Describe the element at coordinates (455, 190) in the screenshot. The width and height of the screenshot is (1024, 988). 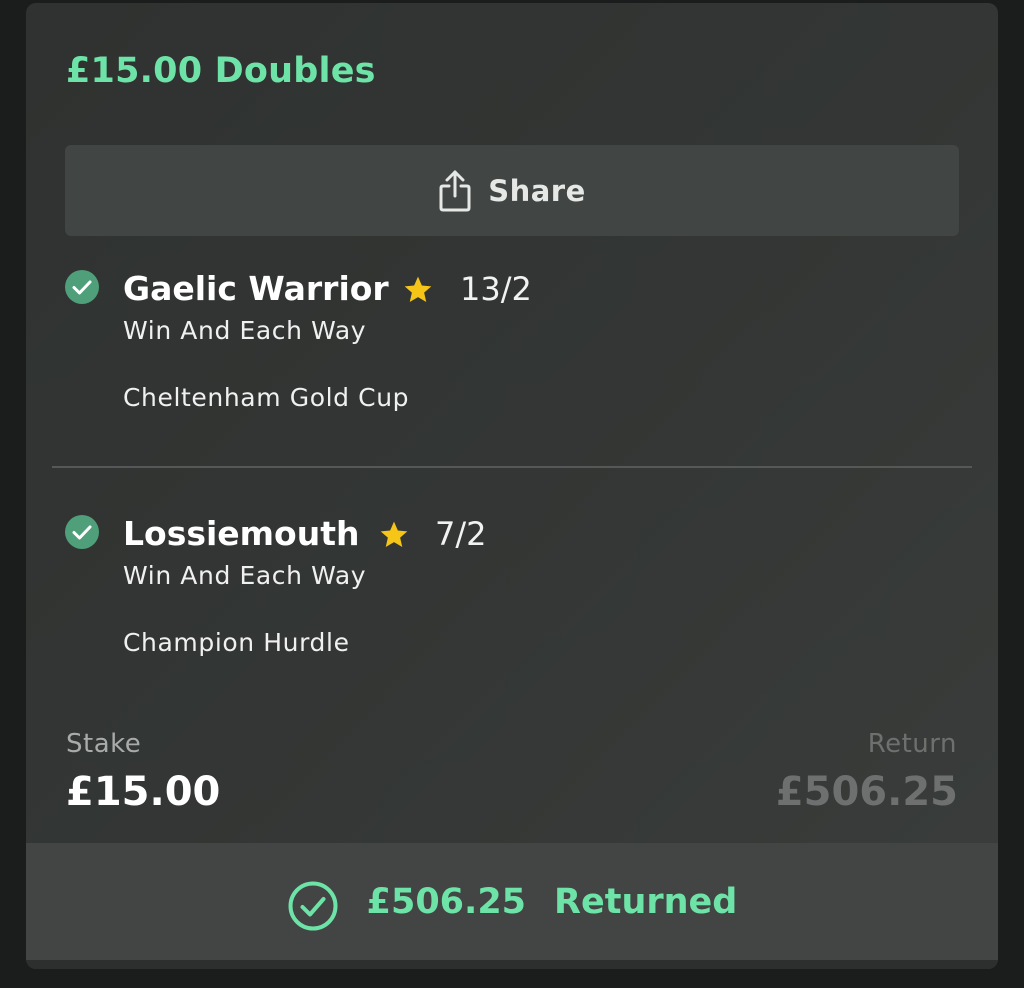
I see `share-icon` at that location.